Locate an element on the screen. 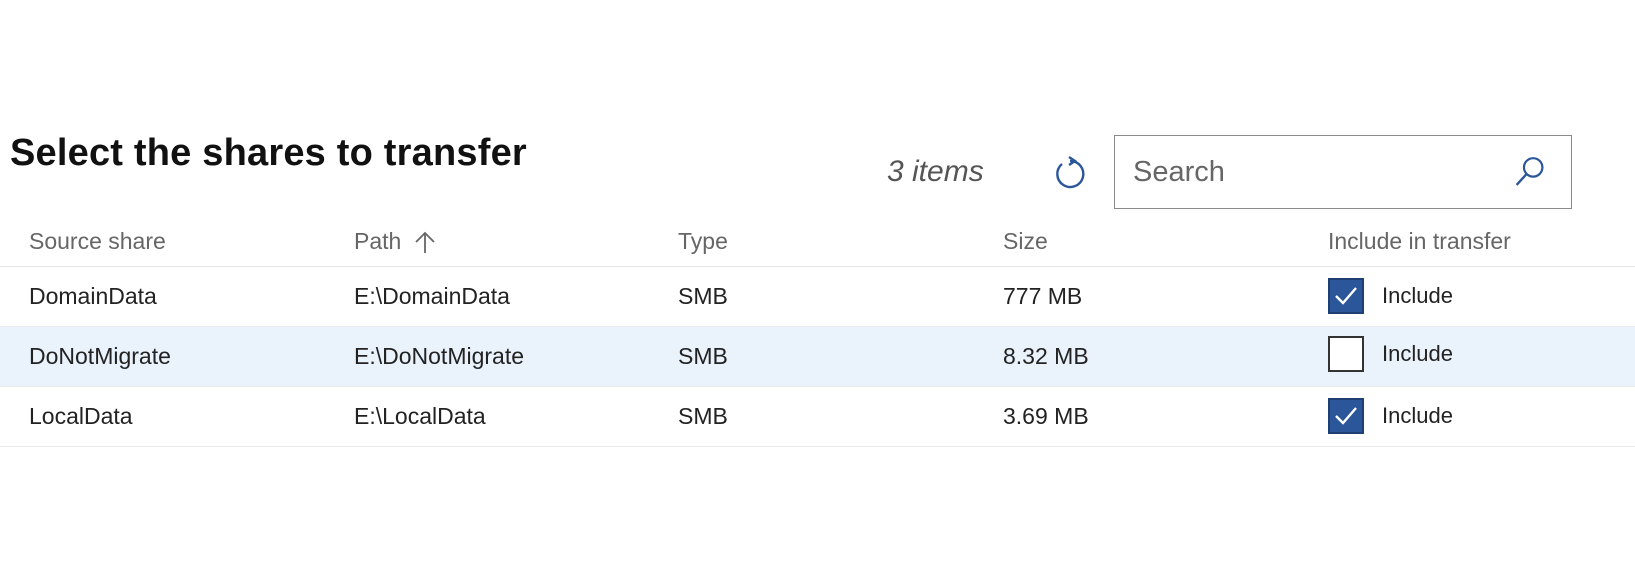 Image resolution: width=1635 pixels, height=573 pixels. search-box is located at coordinates (1343, 172).